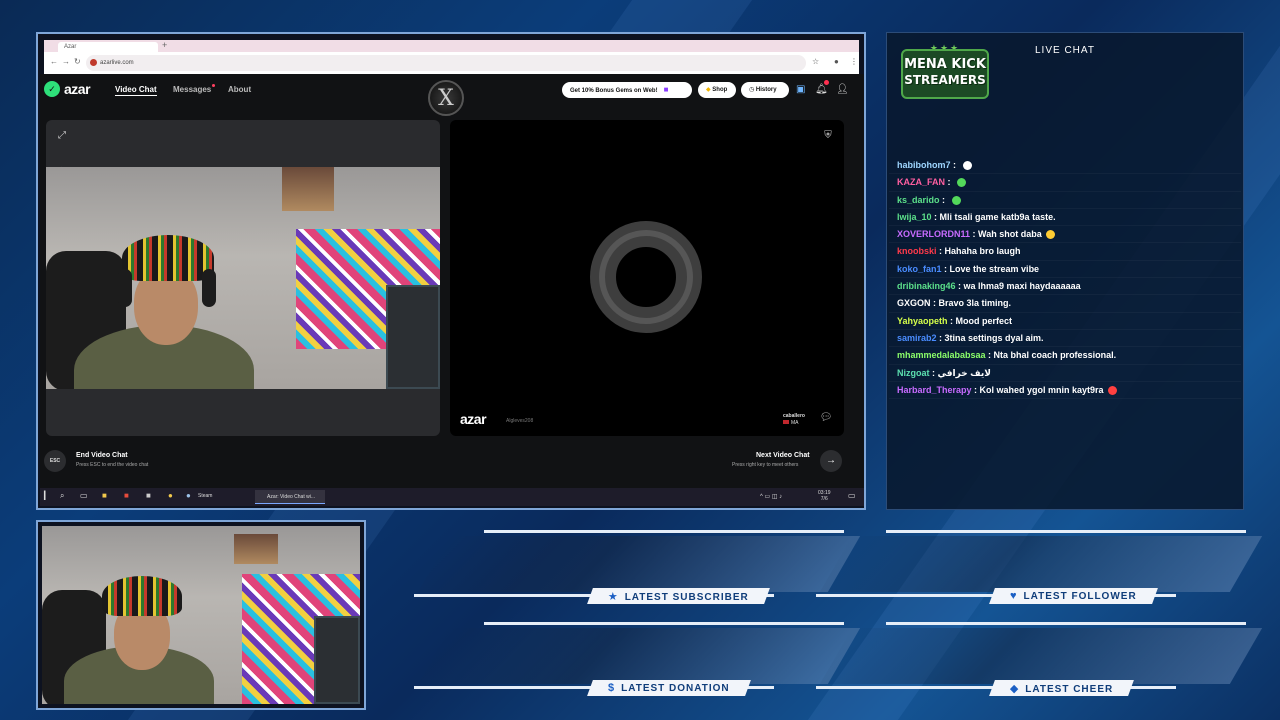 The height and width of the screenshot is (720, 1280). What do you see at coordinates (842, 89) in the screenshot?
I see `user-profile-icon: 👤︎` at bounding box center [842, 89].